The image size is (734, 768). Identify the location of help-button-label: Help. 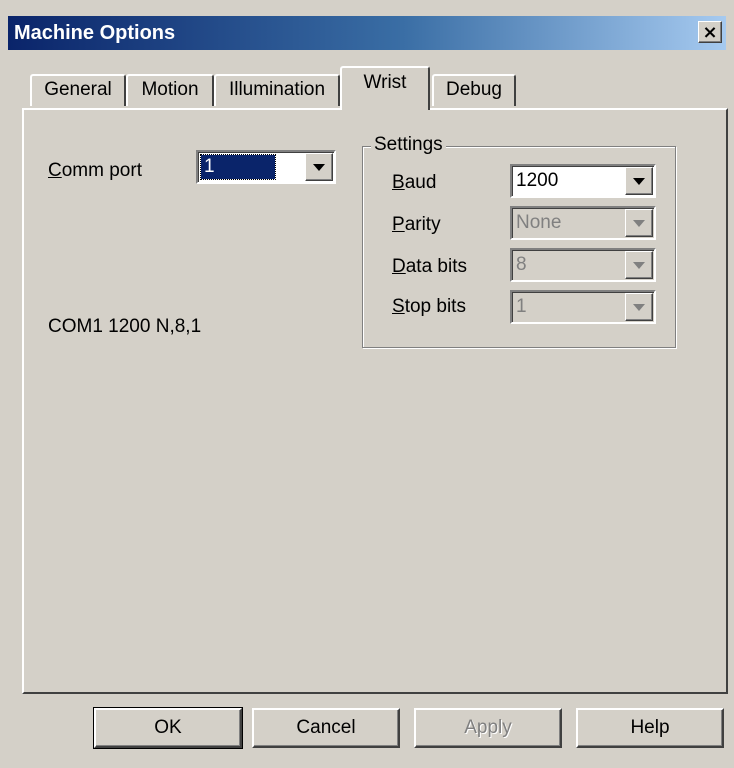
(650, 727).